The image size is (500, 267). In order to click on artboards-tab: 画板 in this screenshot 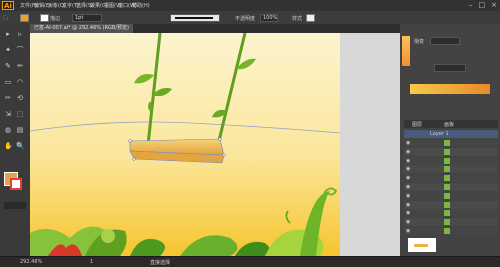, I will do `click(449, 124)`.